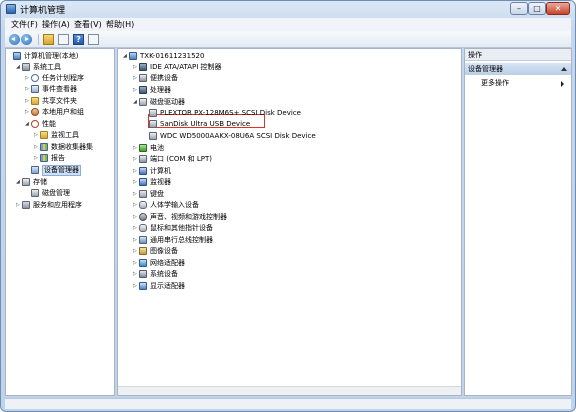 This screenshot has width=576, height=412. What do you see at coordinates (48, 39) in the screenshot?
I see `up-folder-button` at bounding box center [48, 39].